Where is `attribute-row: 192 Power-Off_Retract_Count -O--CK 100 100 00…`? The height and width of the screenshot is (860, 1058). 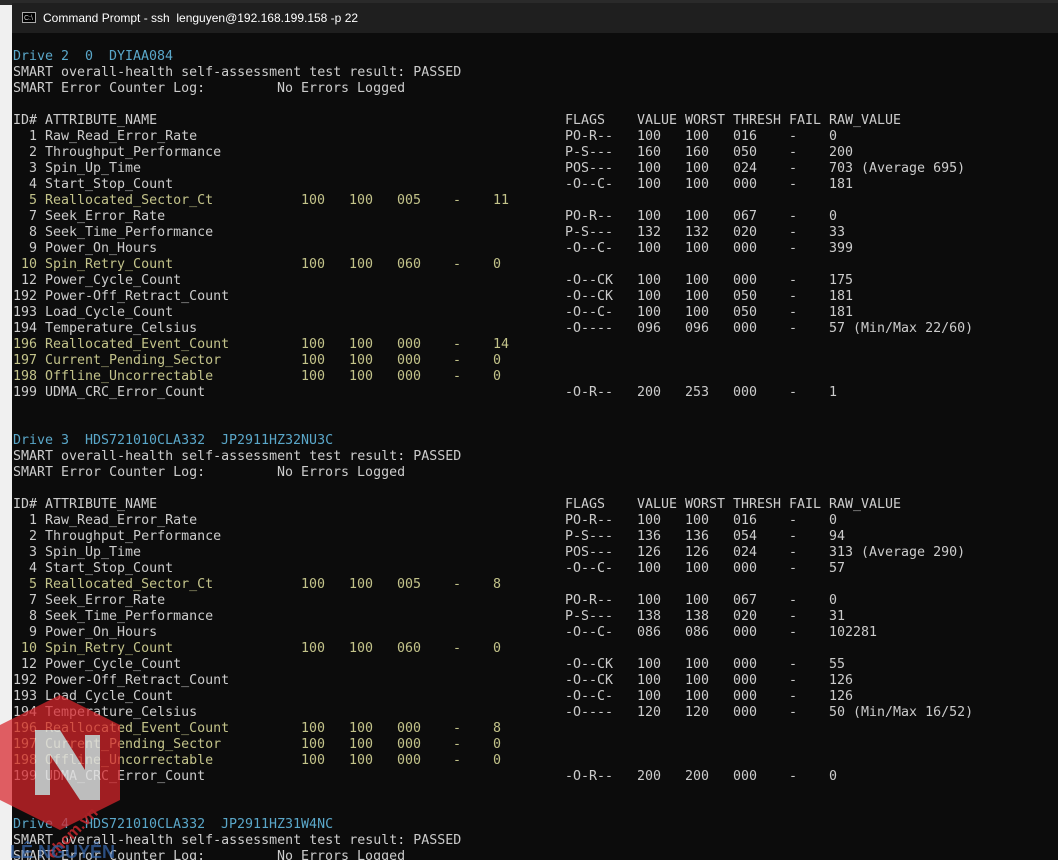
attribute-row: 192 Power-Off_Retract_Count -O--CK 100 100 00… is located at coordinates (533, 681).